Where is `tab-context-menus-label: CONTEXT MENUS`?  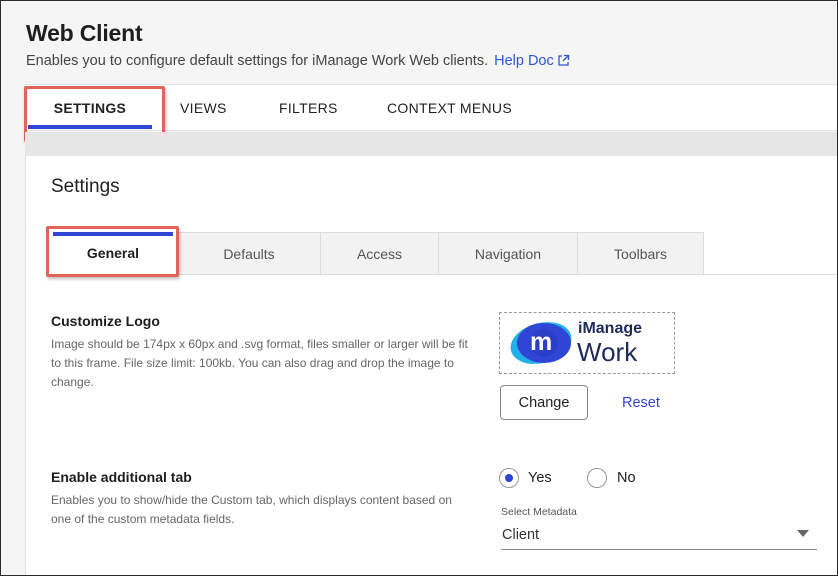 tab-context-menus-label: CONTEXT MENUS is located at coordinates (449, 108).